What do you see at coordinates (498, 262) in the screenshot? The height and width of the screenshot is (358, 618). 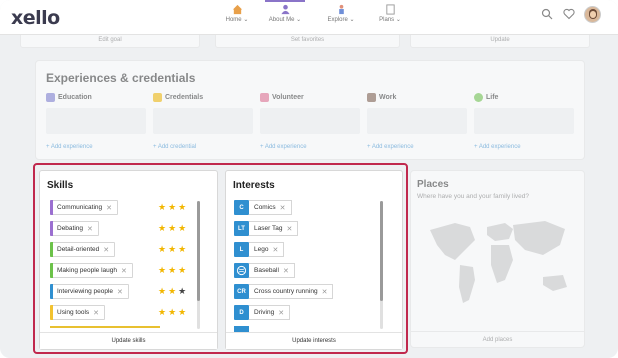 I see `world-map-icon` at bounding box center [498, 262].